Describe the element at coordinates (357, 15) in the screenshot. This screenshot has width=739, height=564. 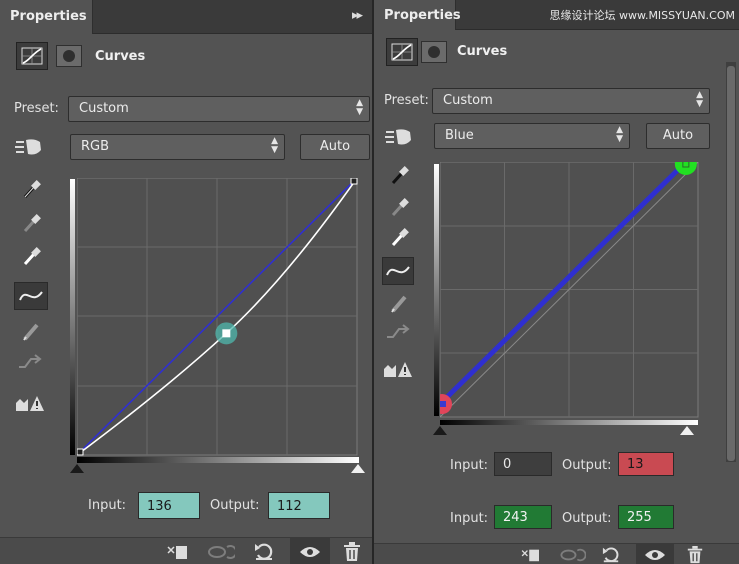
I see `collapse-panel-icon: ▸▸` at that location.